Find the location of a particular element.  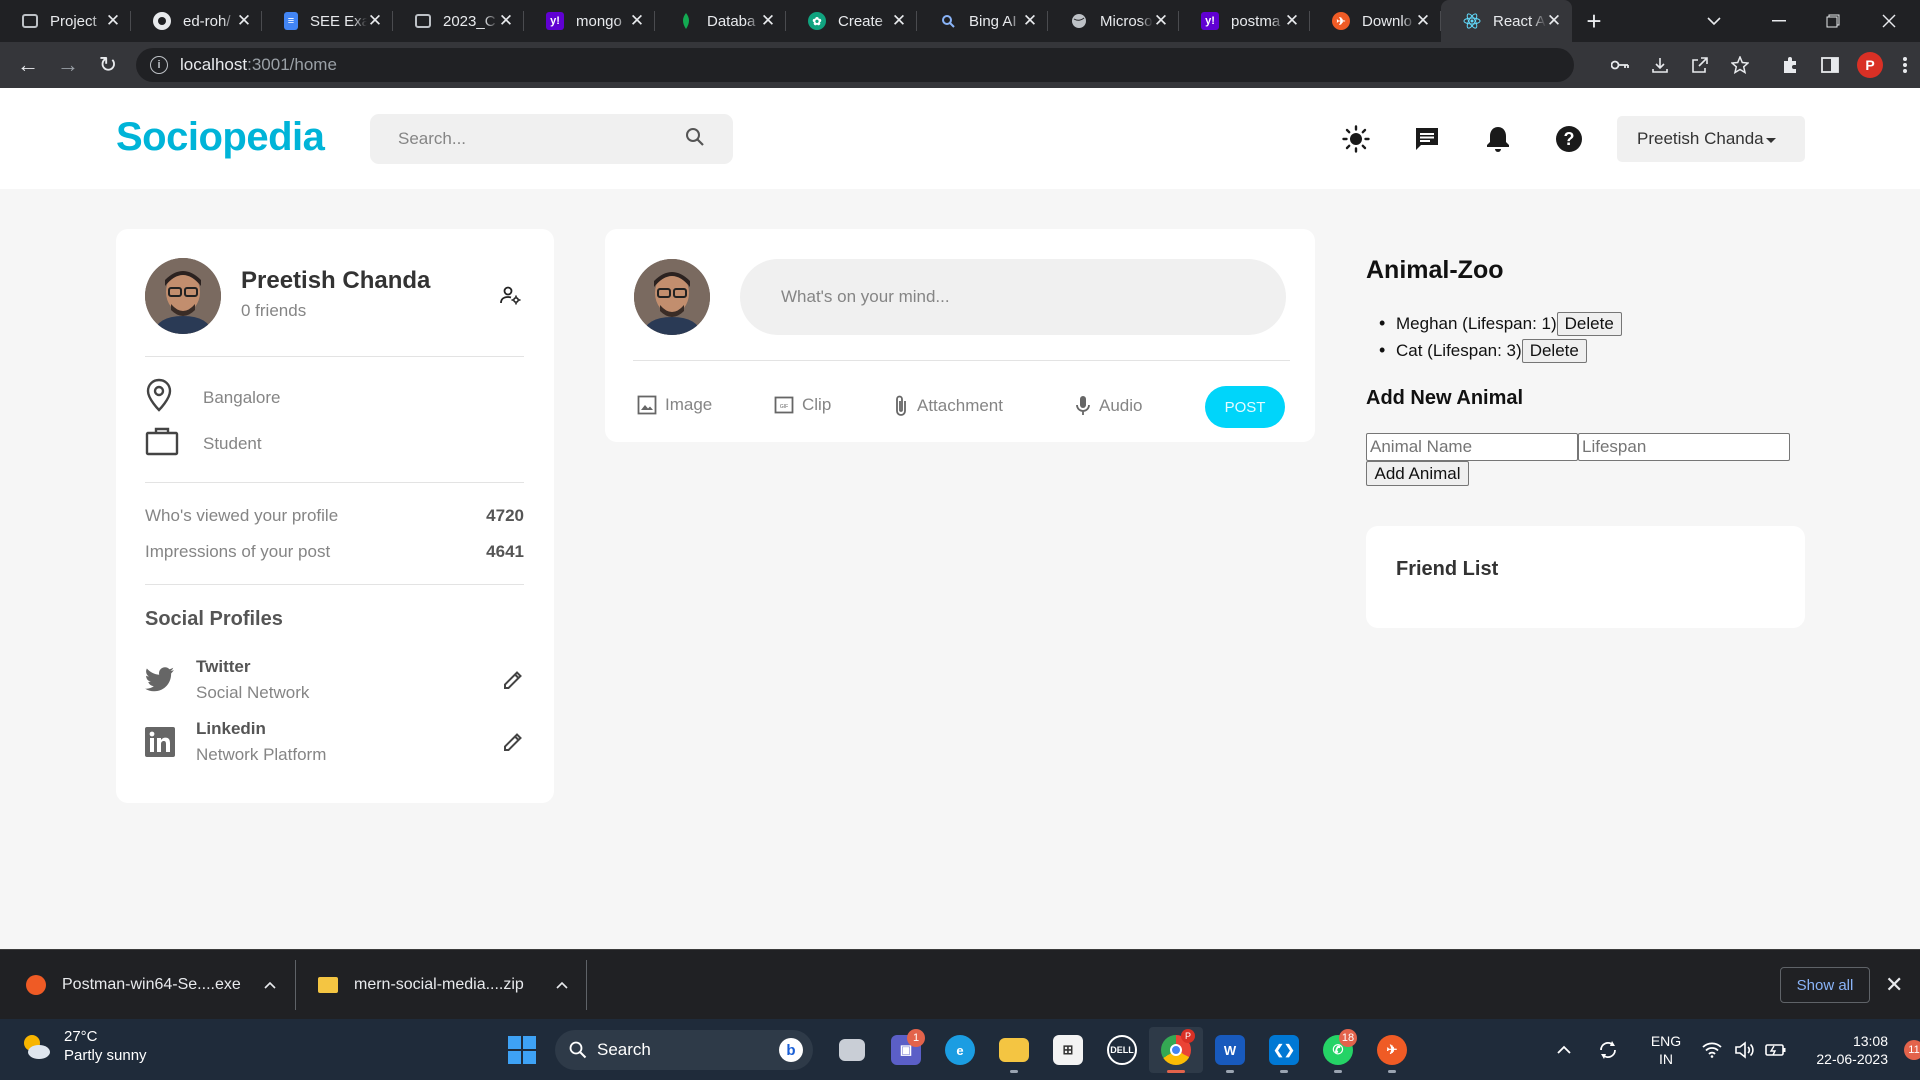

side-panel-icon is located at coordinates (1830, 65).